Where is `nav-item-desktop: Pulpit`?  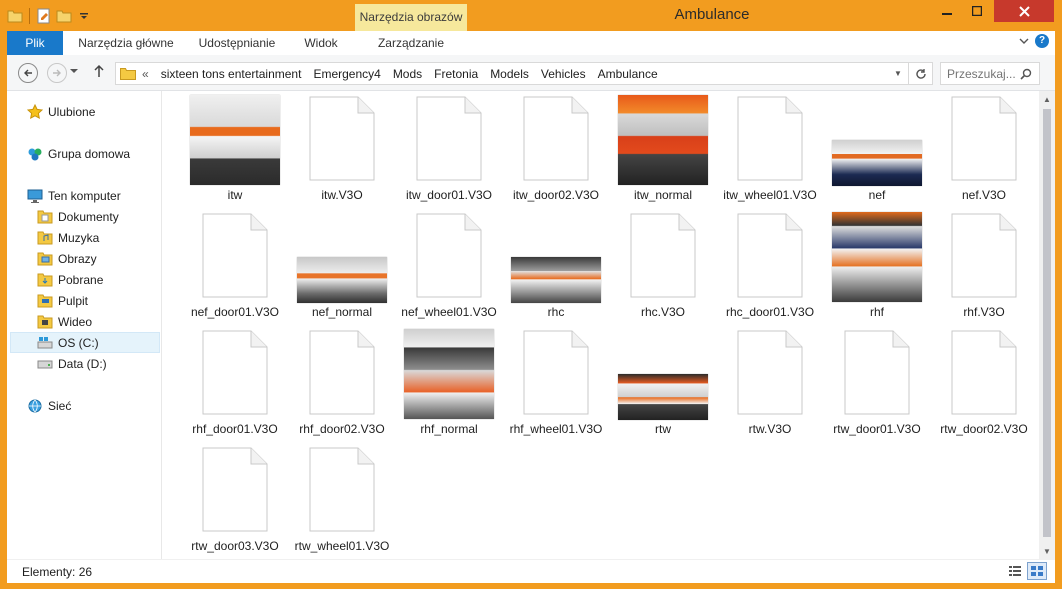 nav-item-desktop: Pulpit is located at coordinates (62, 301).